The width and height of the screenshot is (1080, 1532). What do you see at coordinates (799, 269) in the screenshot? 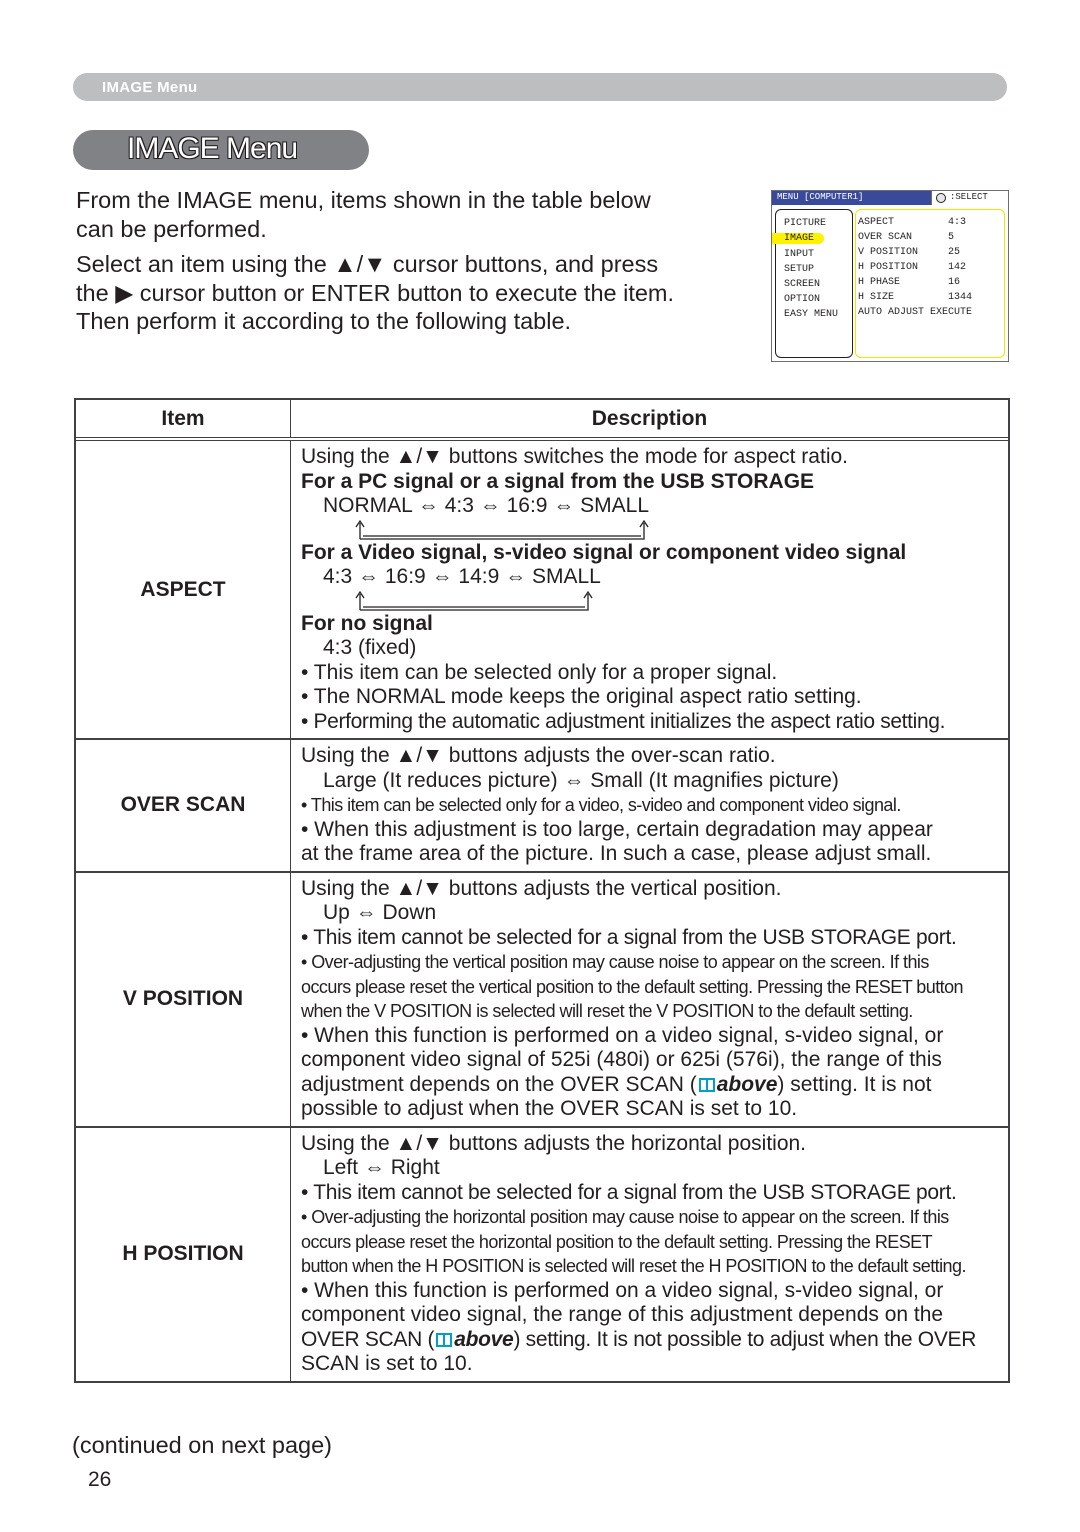
I see `osd-menu-item: SETUP` at bounding box center [799, 269].